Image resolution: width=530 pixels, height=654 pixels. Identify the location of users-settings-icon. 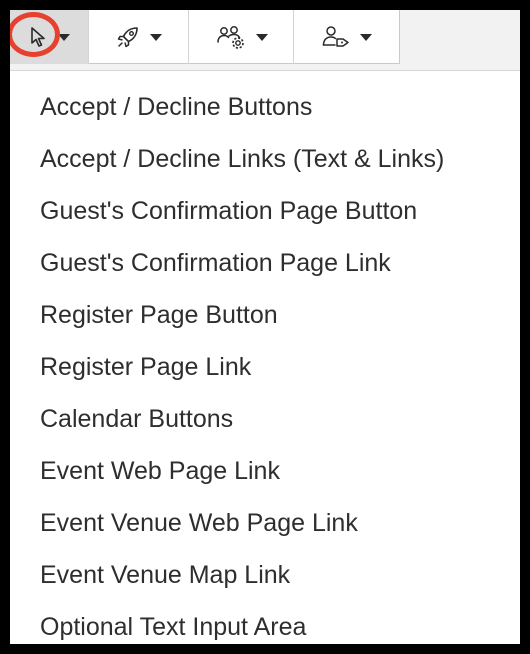
(231, 37).